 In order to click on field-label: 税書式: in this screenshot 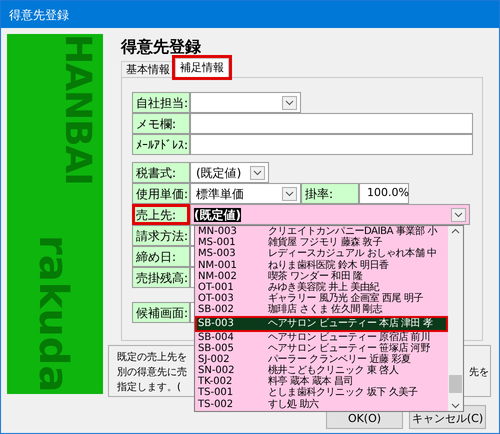, I will do `click(161, 172)`.